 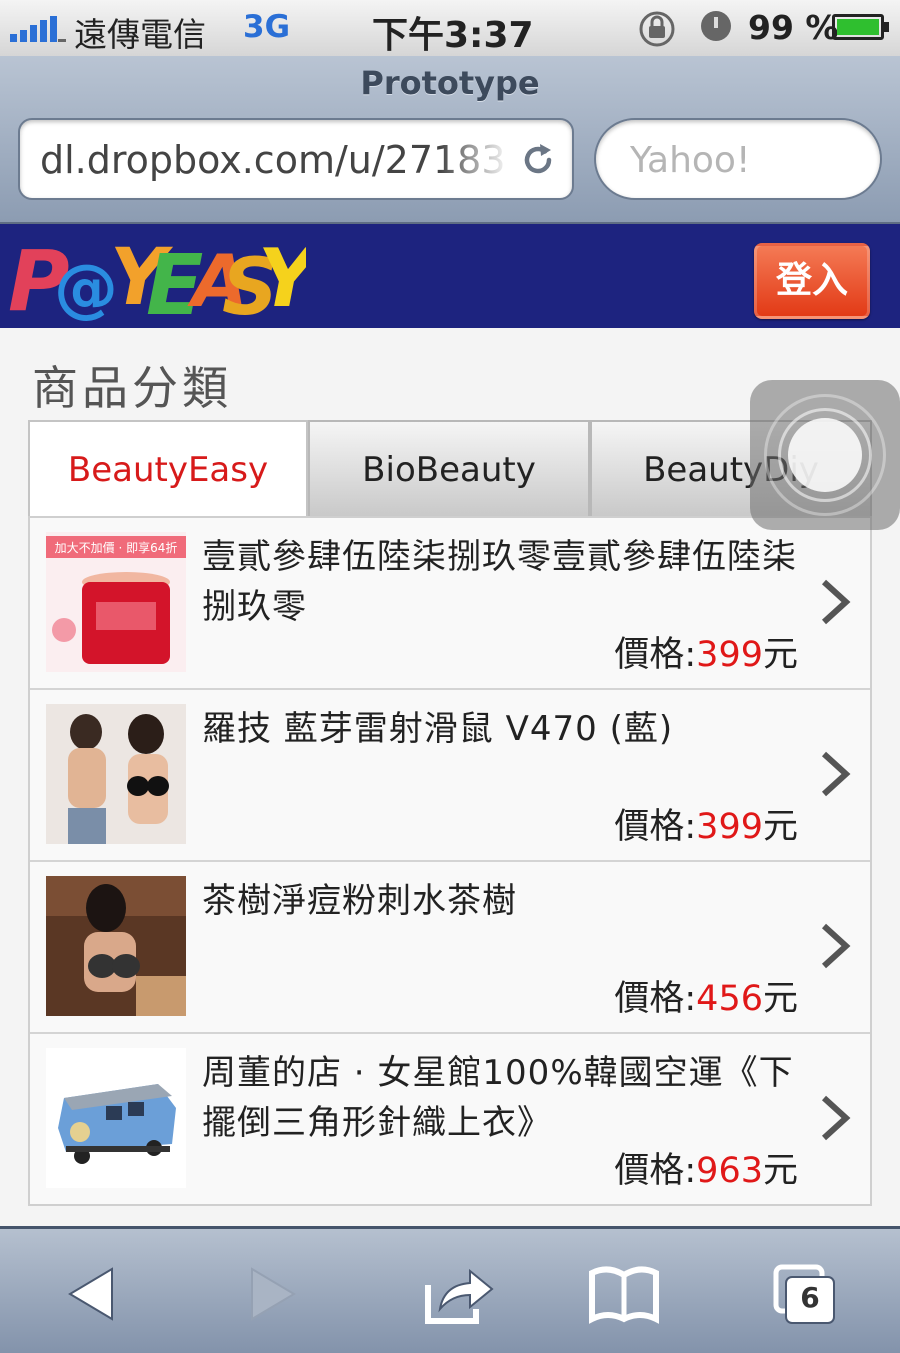 What do you see at coordinates (860, 27) in the screenshot?
I see `battery-charging-icon` at bounding box center [860, 27].